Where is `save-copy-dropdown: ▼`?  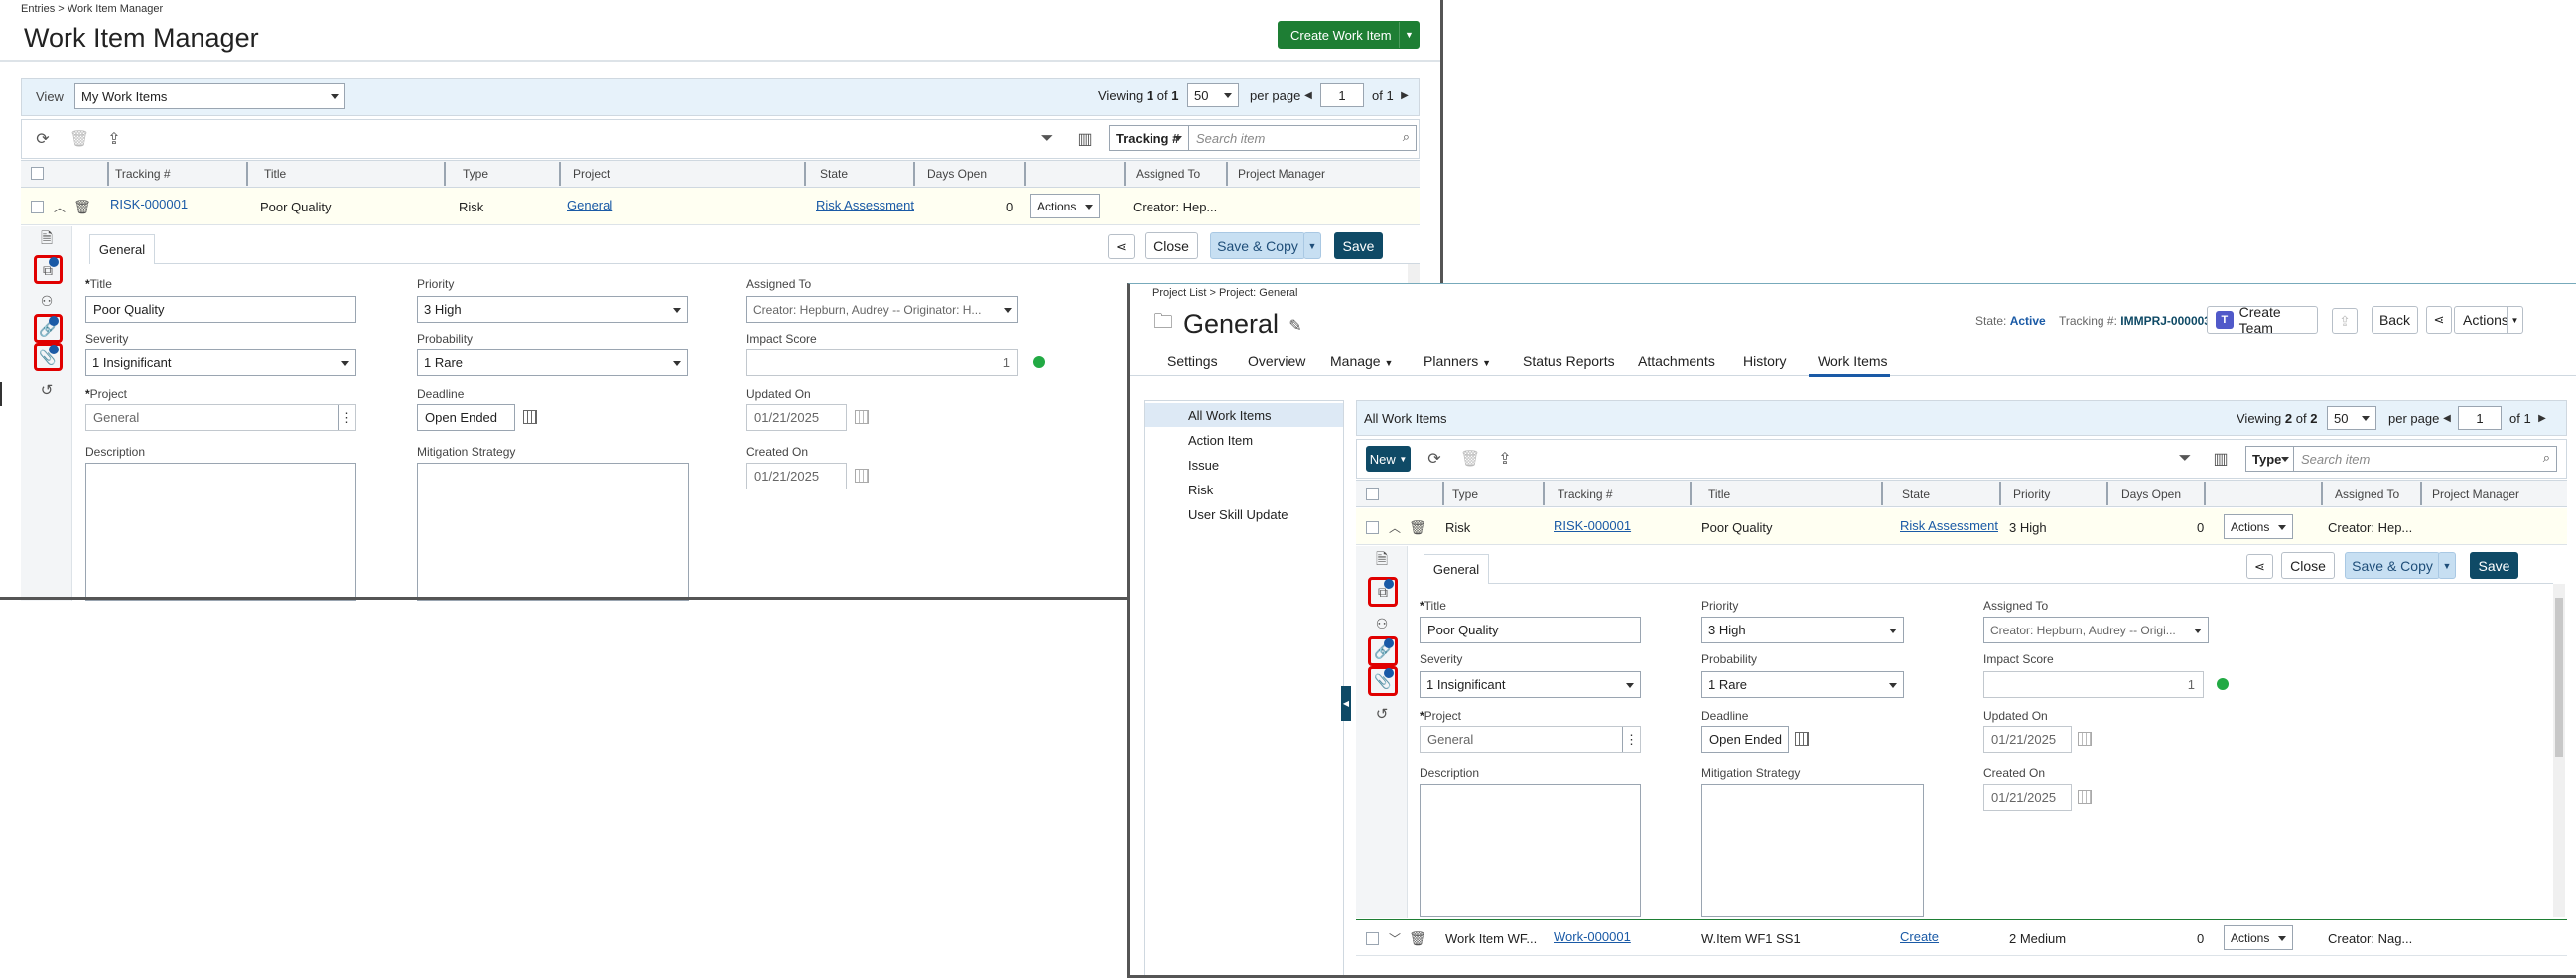 save-copy-dropdown: ▼ is located at coordinates (2447, 565).